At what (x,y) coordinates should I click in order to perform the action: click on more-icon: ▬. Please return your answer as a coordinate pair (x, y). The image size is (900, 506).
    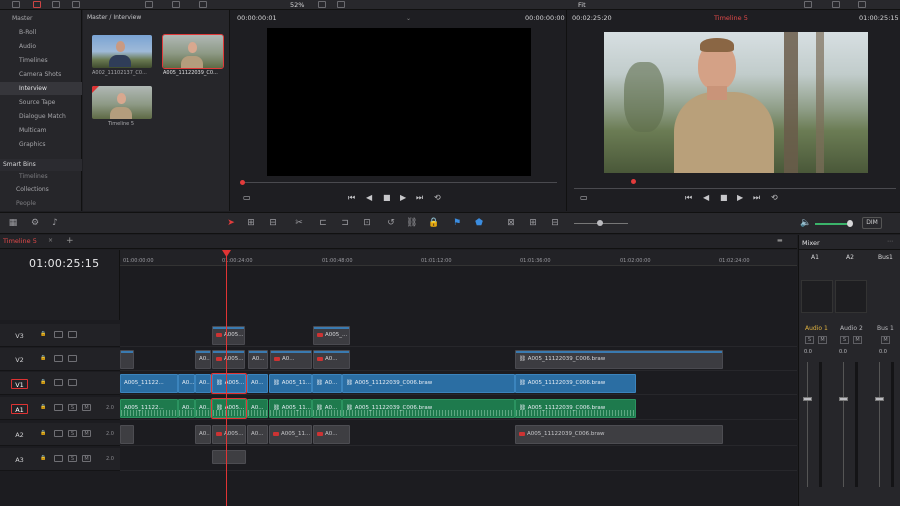
    Looking at the image, I should click on (780, 240).